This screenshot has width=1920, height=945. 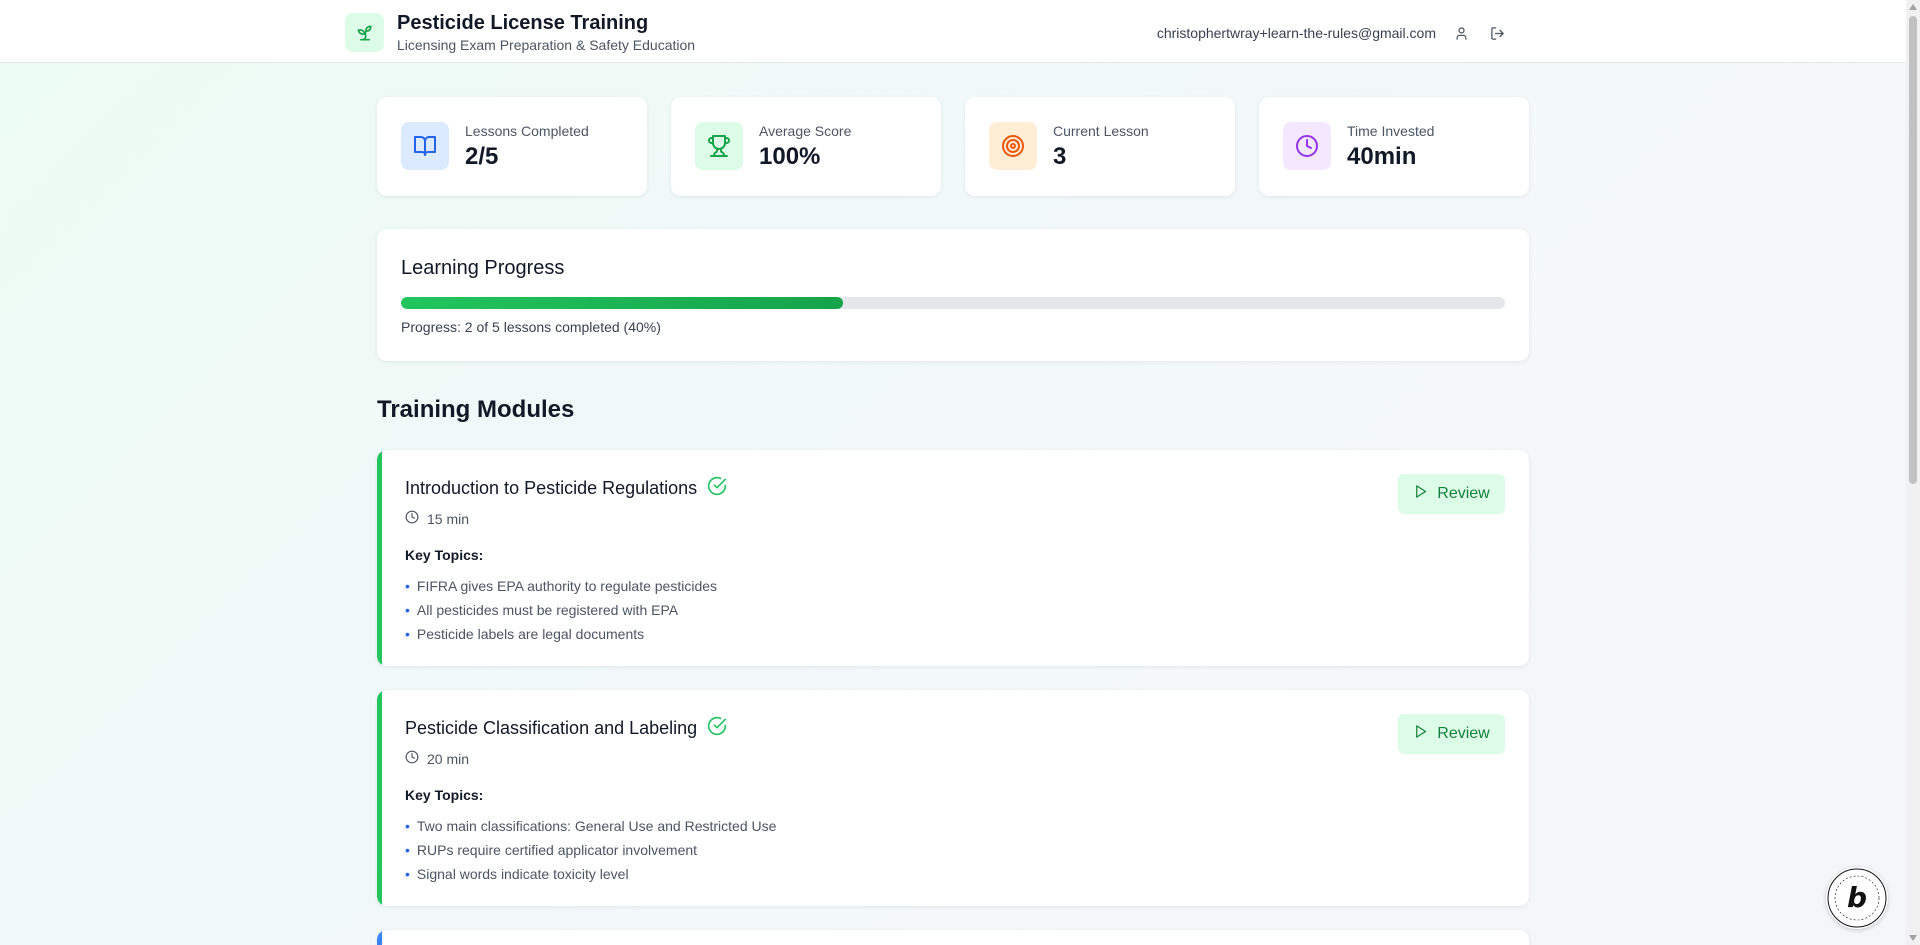 I want to click on scroll-up-arrow-icon, so click(x=1913, y=7).